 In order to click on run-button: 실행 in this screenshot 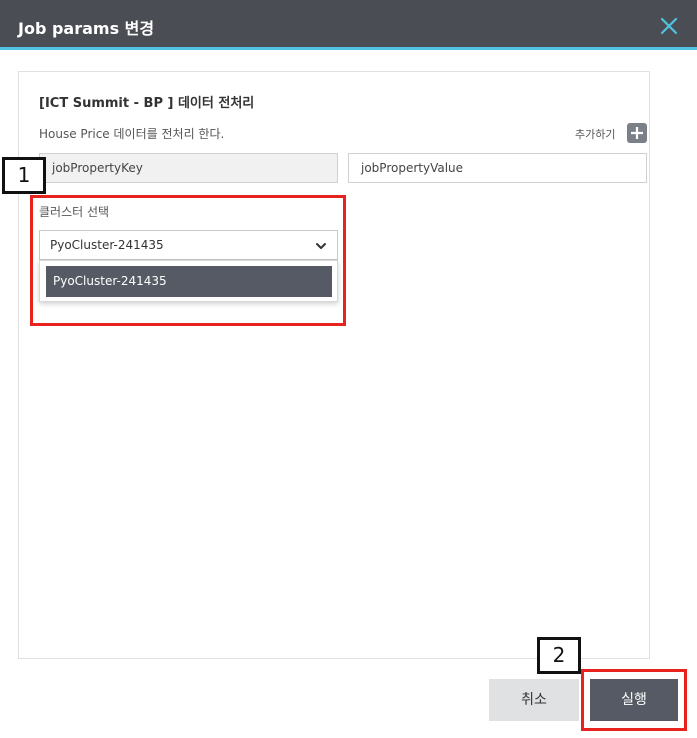, I will do `click(634, 700)`.